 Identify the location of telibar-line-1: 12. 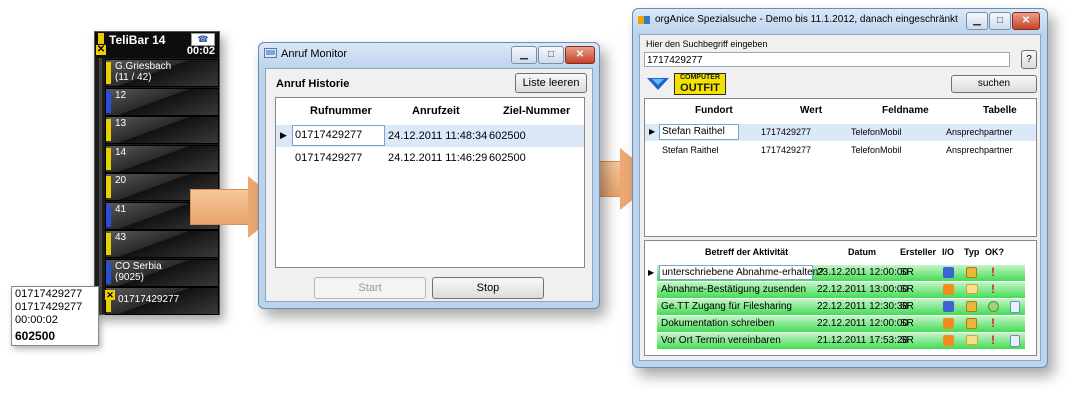
(162, 101).